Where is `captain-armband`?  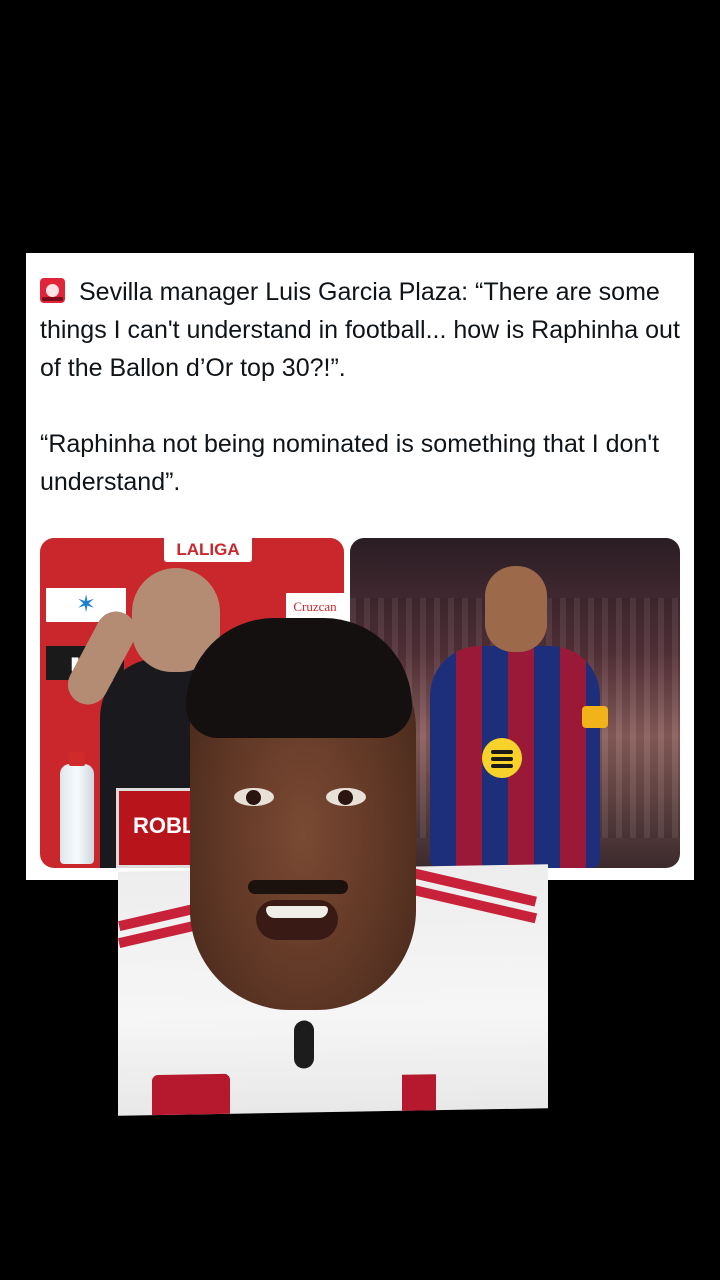
captain-armband is located at coordinates (595, 717).